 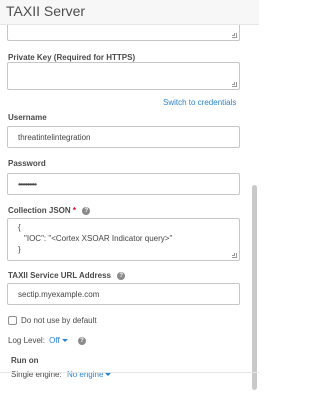 I want to click on json-line-1: {, so click(x=19, y=227).